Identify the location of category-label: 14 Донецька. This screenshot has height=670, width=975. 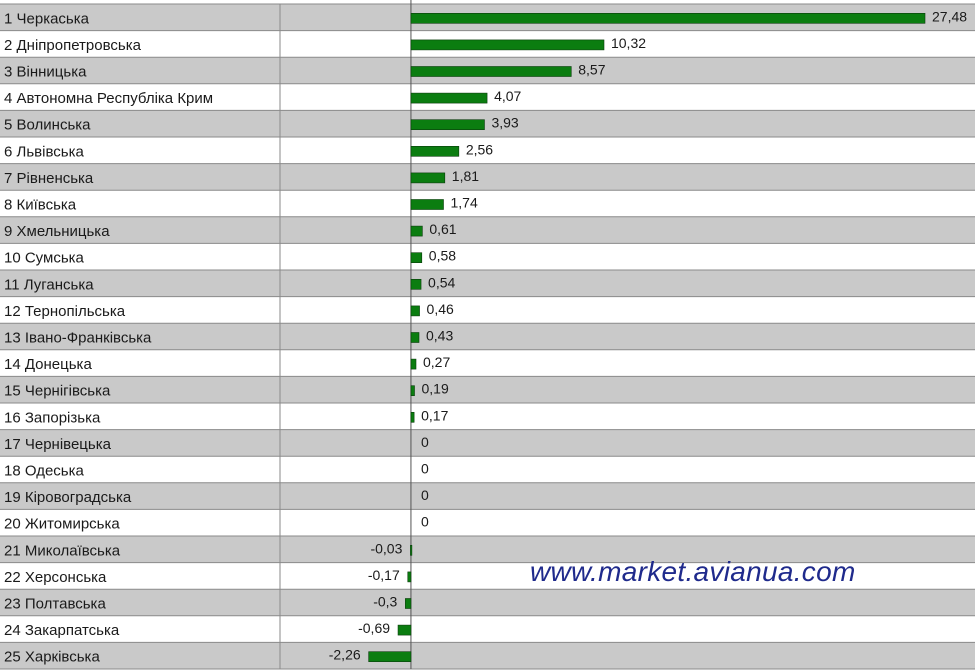
(48, 364).